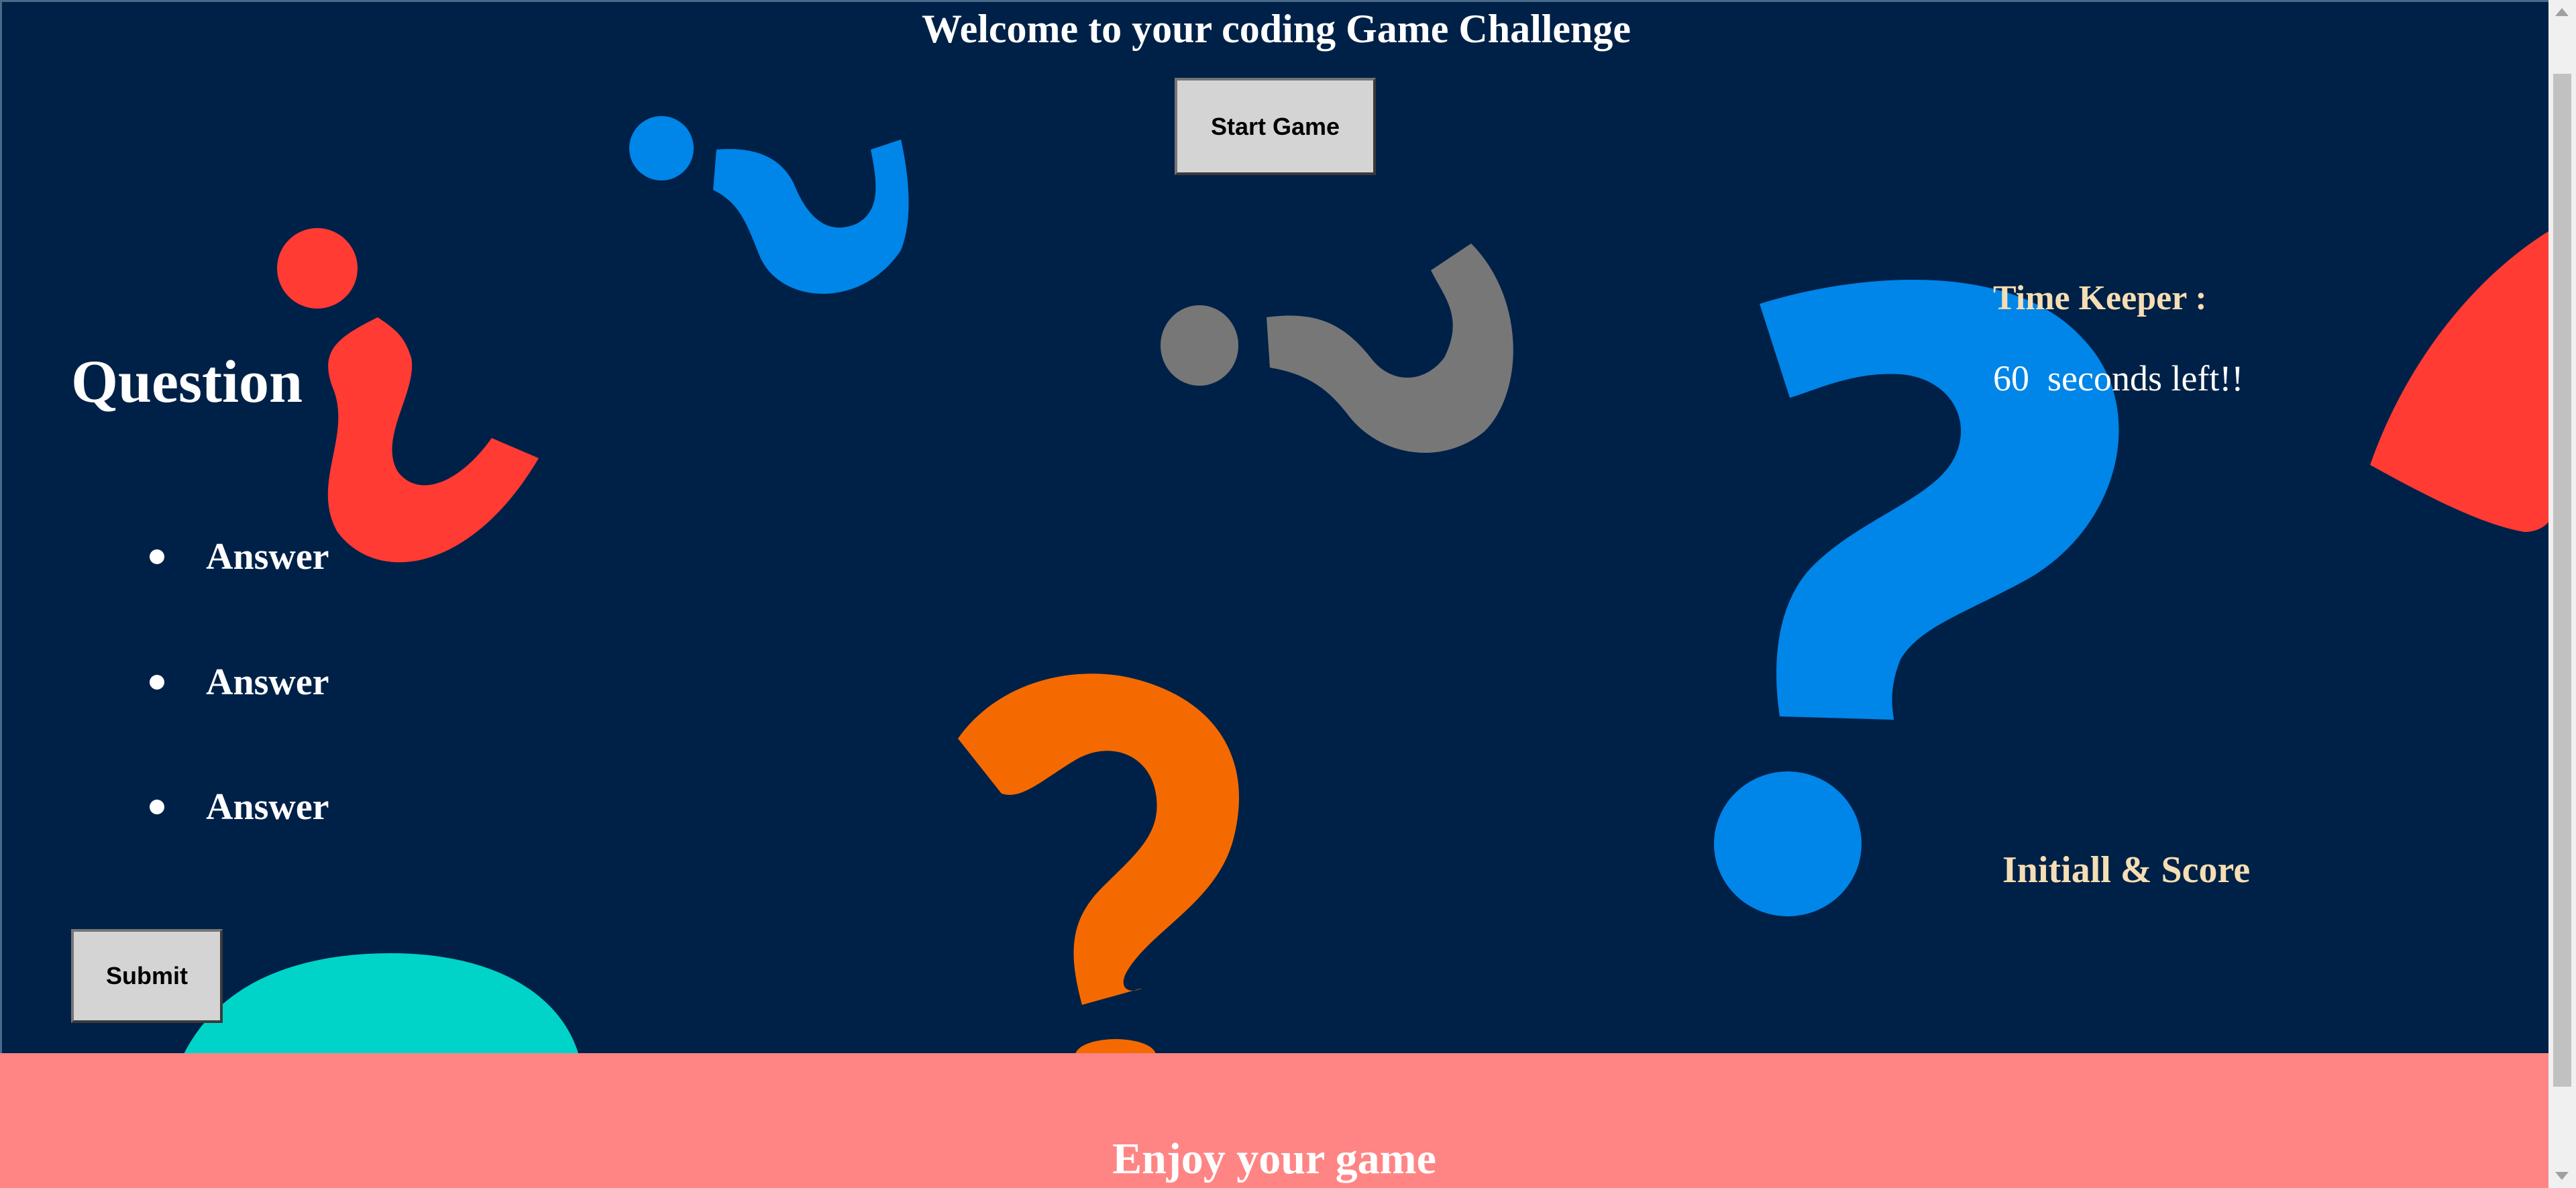 This screenshot has width=2576, height=1188. What do you see at coordinates (1276, 29) in the screenshot?
I see `page-title: Welcome to your coding Game Challenge` at bounding box center [1276, 29].